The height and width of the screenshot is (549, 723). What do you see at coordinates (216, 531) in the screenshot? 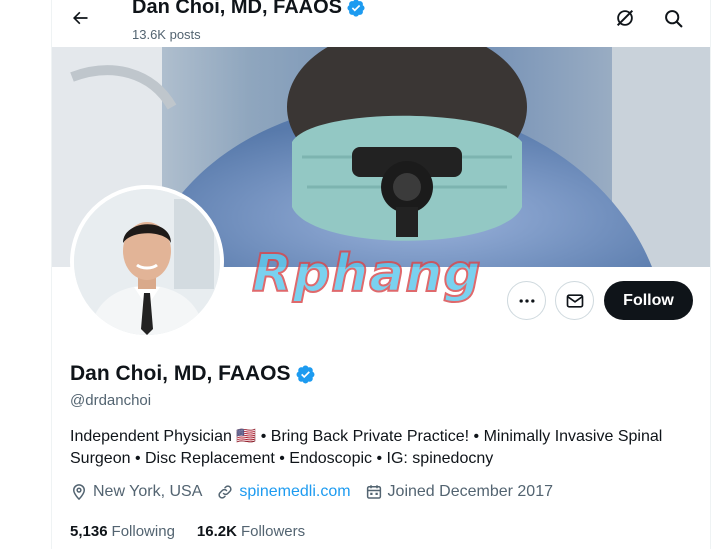
I see `followers-count: 16.2K` at bounding box center [216, 531].